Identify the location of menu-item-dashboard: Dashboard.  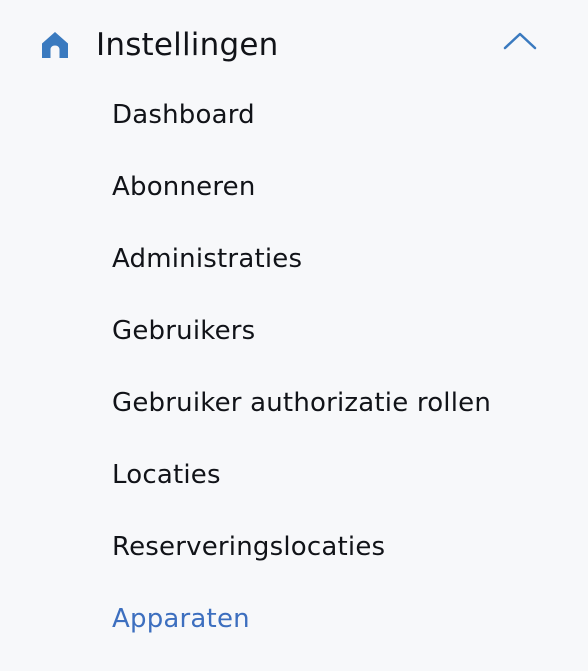
(301, 131).